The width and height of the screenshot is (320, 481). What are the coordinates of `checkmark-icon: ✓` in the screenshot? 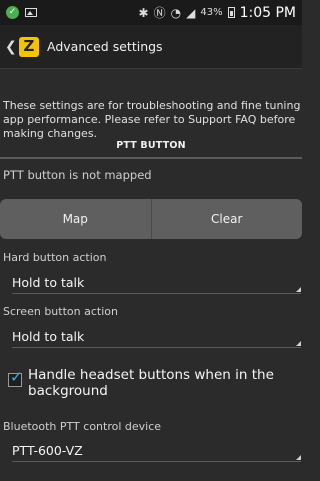 It's located at (16, 377).